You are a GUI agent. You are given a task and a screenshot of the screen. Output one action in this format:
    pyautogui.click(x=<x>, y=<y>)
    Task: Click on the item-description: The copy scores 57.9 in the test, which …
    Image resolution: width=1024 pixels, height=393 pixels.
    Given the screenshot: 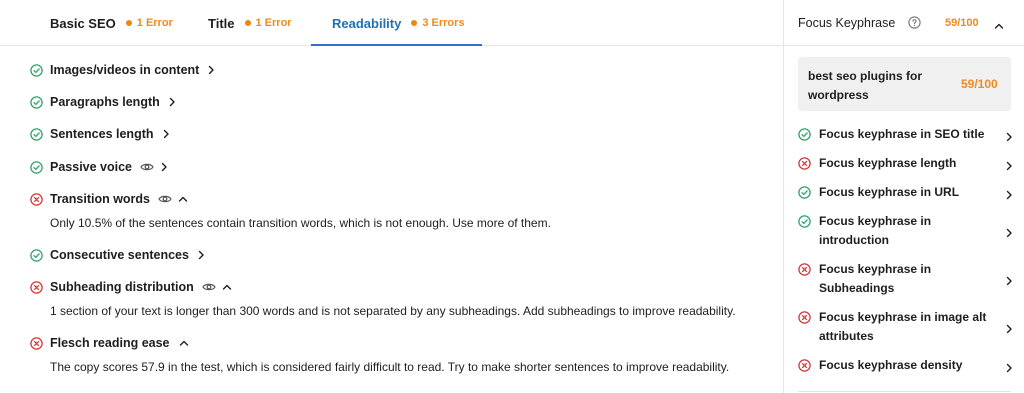 What is the action you would take?
    pyautogui.click(x=390, y=367)
    